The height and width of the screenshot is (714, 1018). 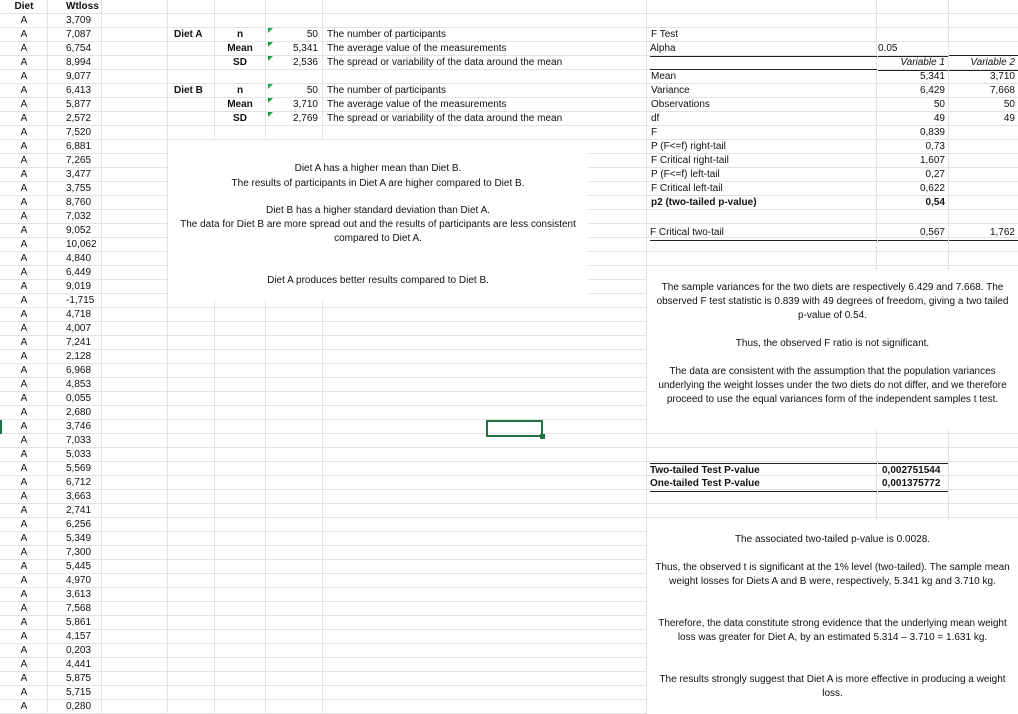 I want to click on wtloss-cell: 4,853, so click(x=79, y=384).